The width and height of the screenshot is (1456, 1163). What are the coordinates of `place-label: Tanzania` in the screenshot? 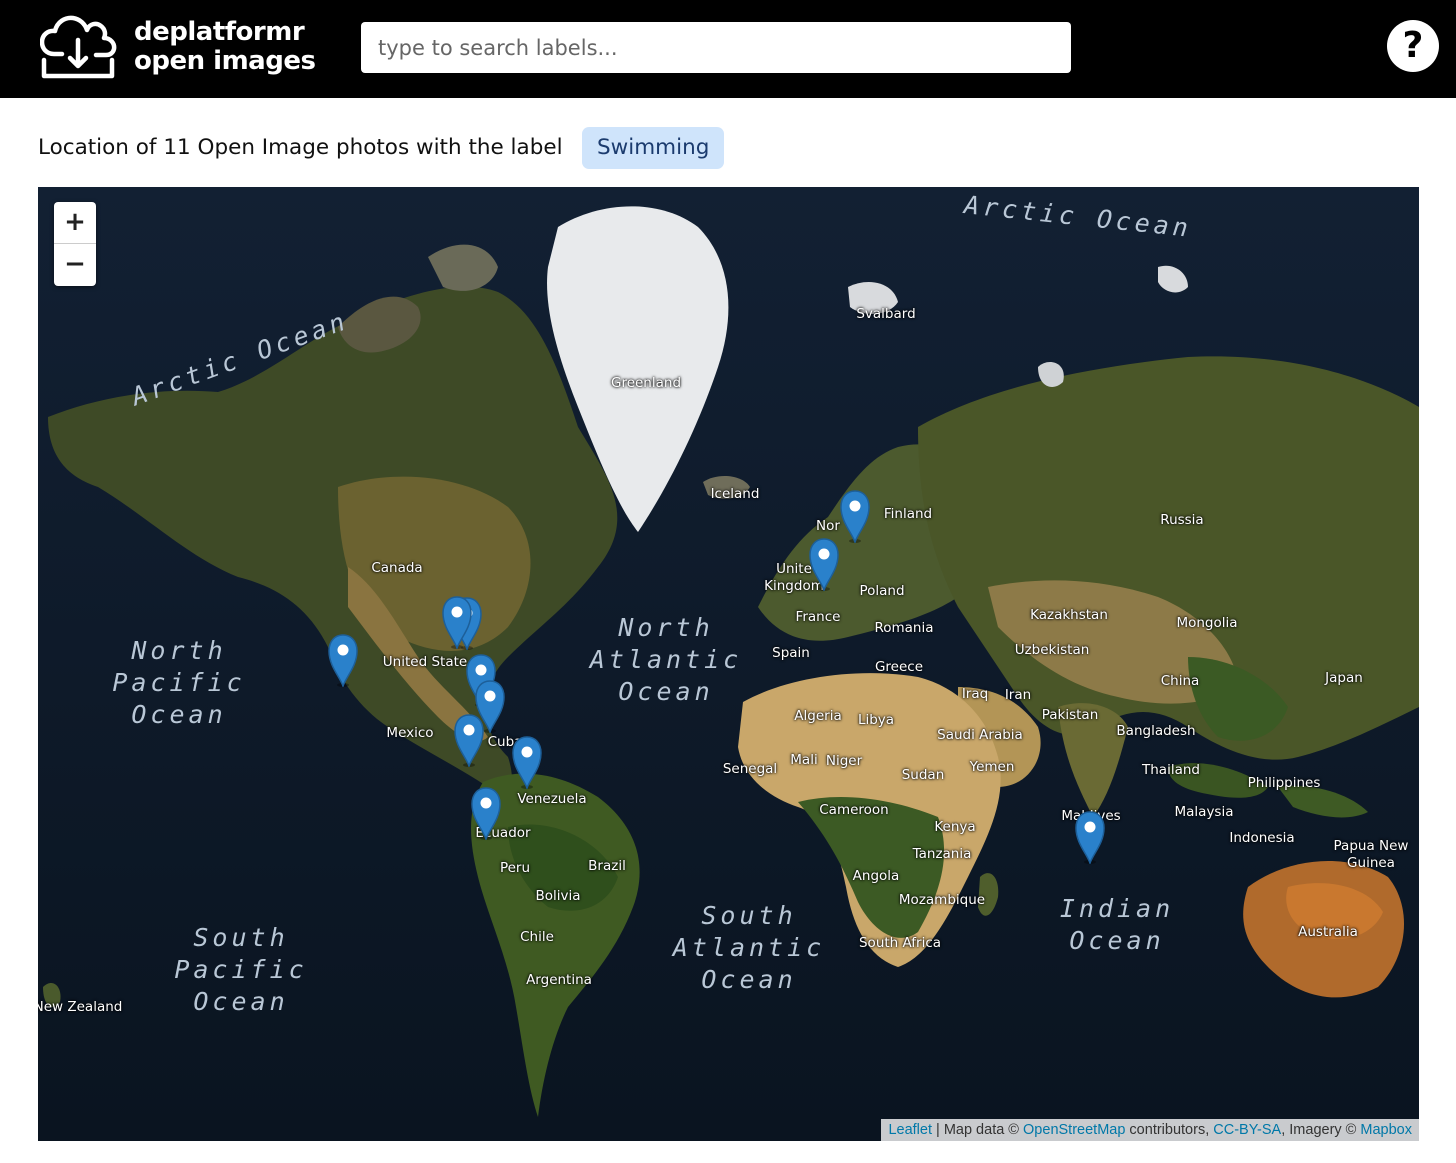 It's located at (942, 854).